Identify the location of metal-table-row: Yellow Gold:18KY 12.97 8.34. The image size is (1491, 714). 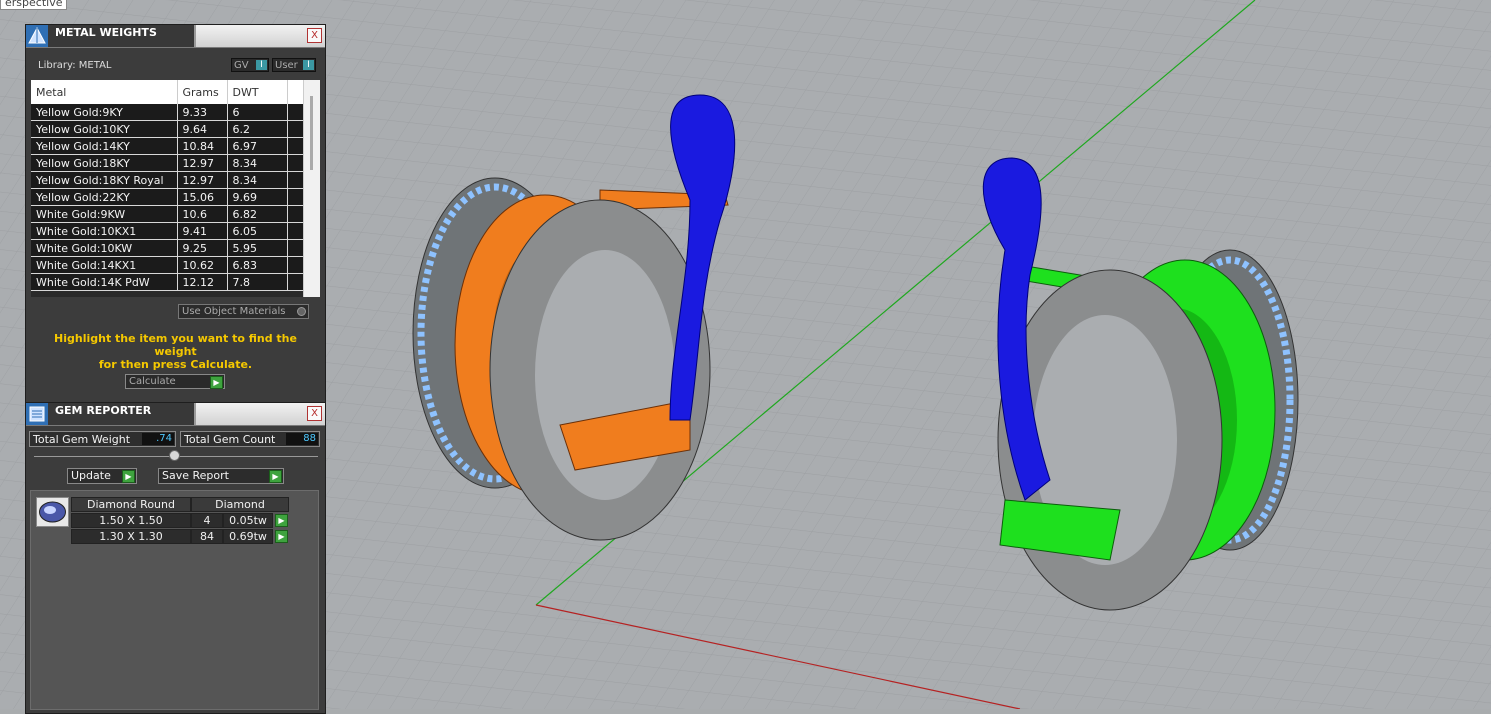
(167, 163).